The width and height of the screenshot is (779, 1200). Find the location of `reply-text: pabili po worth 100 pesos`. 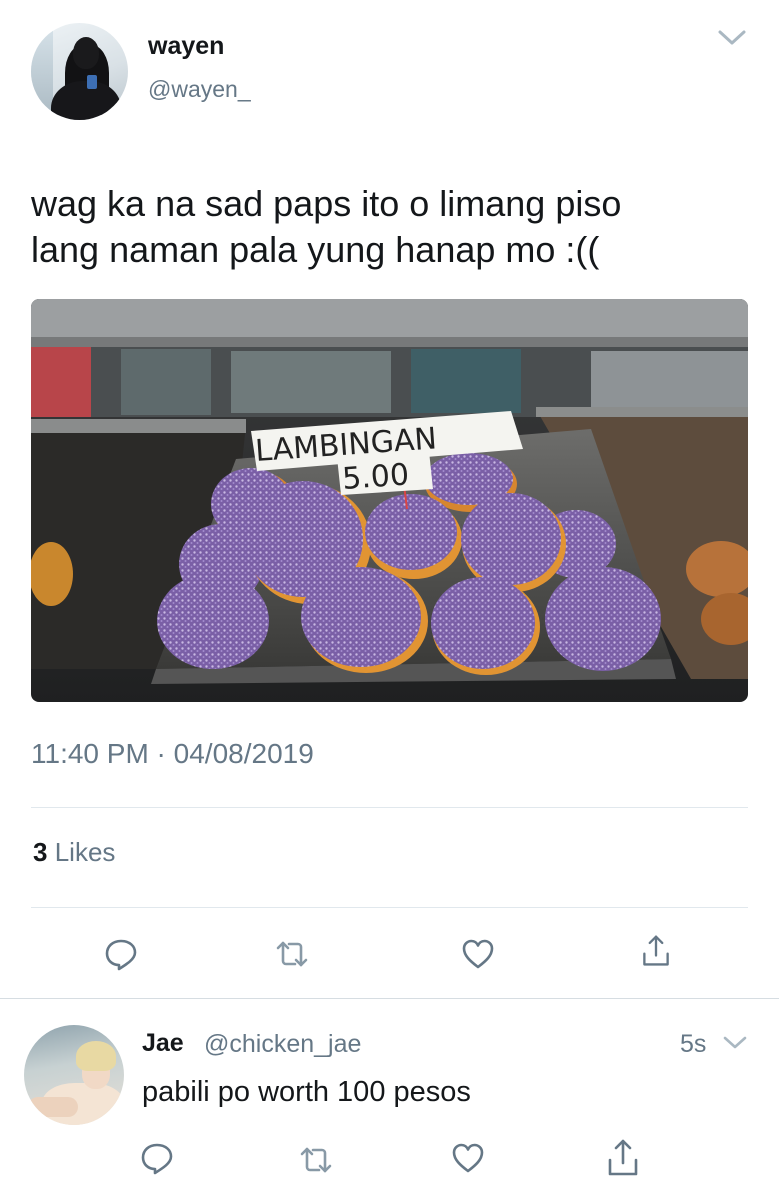

reply-text: pabili po worth 100 pesos is located at coordinates (306, 1092).